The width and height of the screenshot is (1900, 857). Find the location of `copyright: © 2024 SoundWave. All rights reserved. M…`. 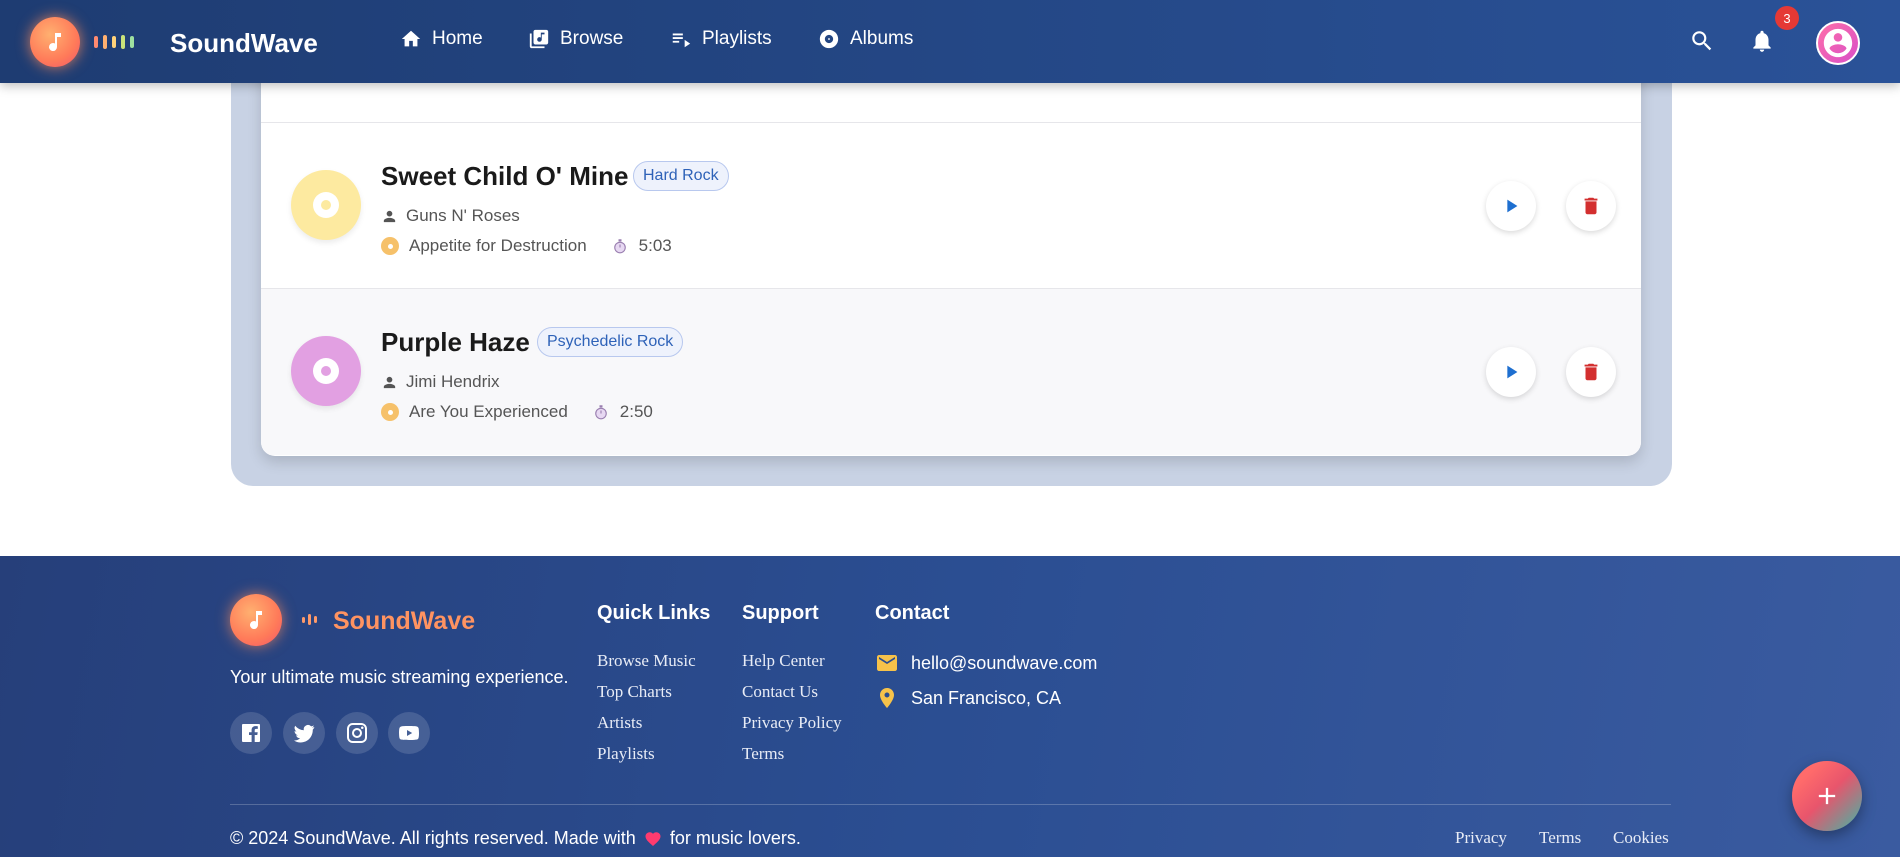

copyright: © 2024 SoundWave. All rights reserved. M… is located at coordinates (515, 838).